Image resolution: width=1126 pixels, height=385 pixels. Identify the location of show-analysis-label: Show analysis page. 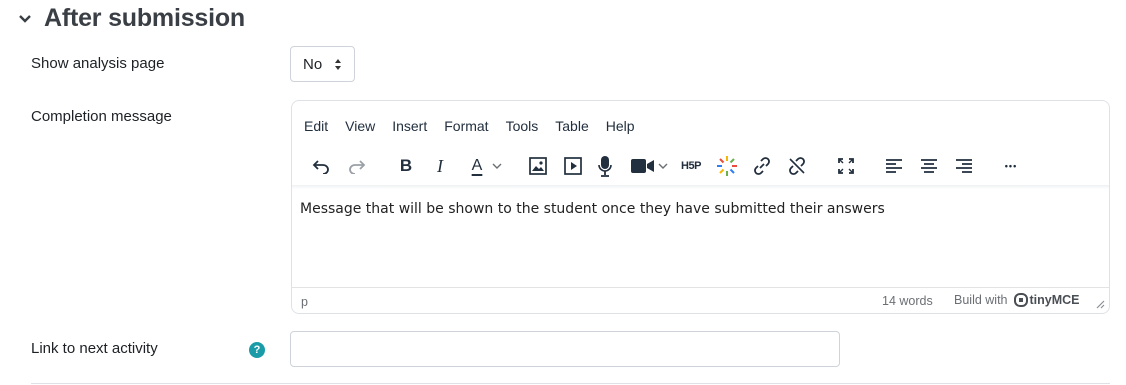
(98, 63).